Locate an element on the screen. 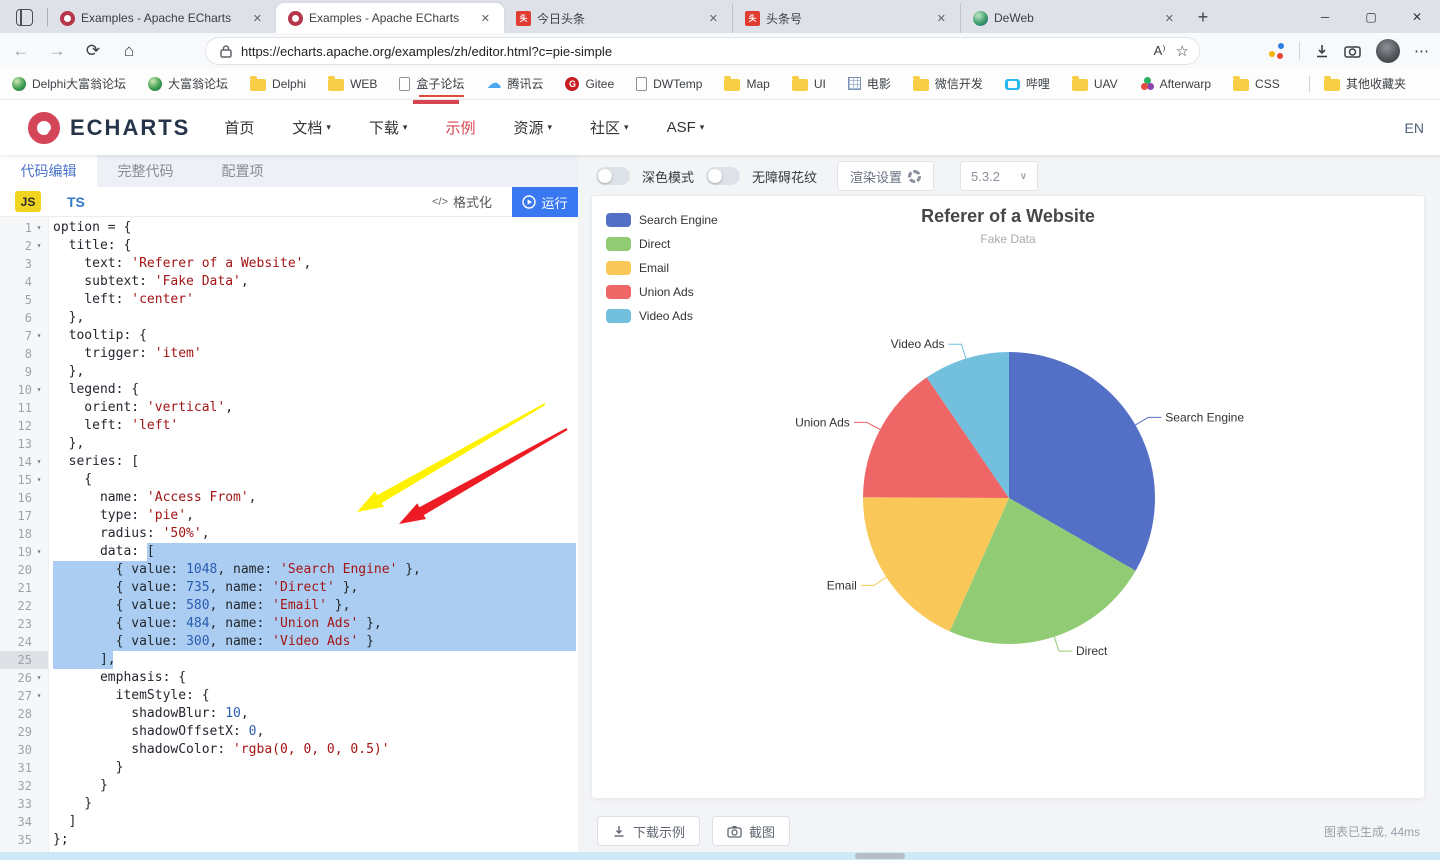 This screenshot has height=860, width=1440. capture-button: 截图 is located at coordinates (751, 831).